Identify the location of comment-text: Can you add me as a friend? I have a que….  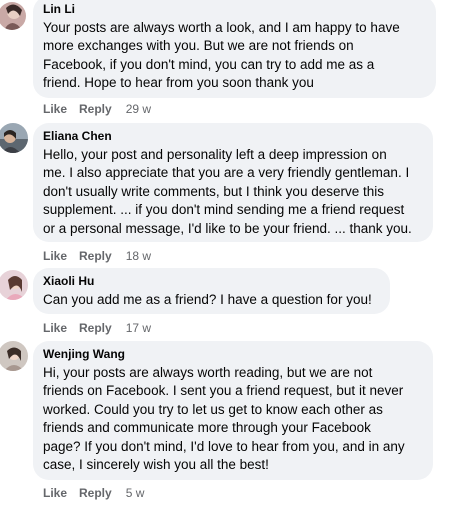
(207, 299).